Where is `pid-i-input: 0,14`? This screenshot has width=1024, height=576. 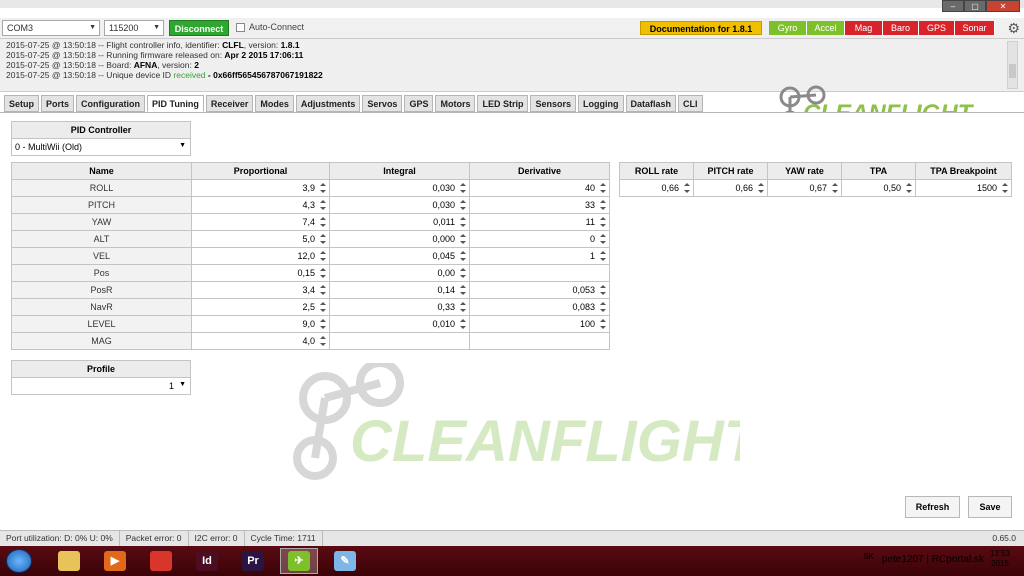 pid-i-input: 0,14 is located at coordinates (399, 290).